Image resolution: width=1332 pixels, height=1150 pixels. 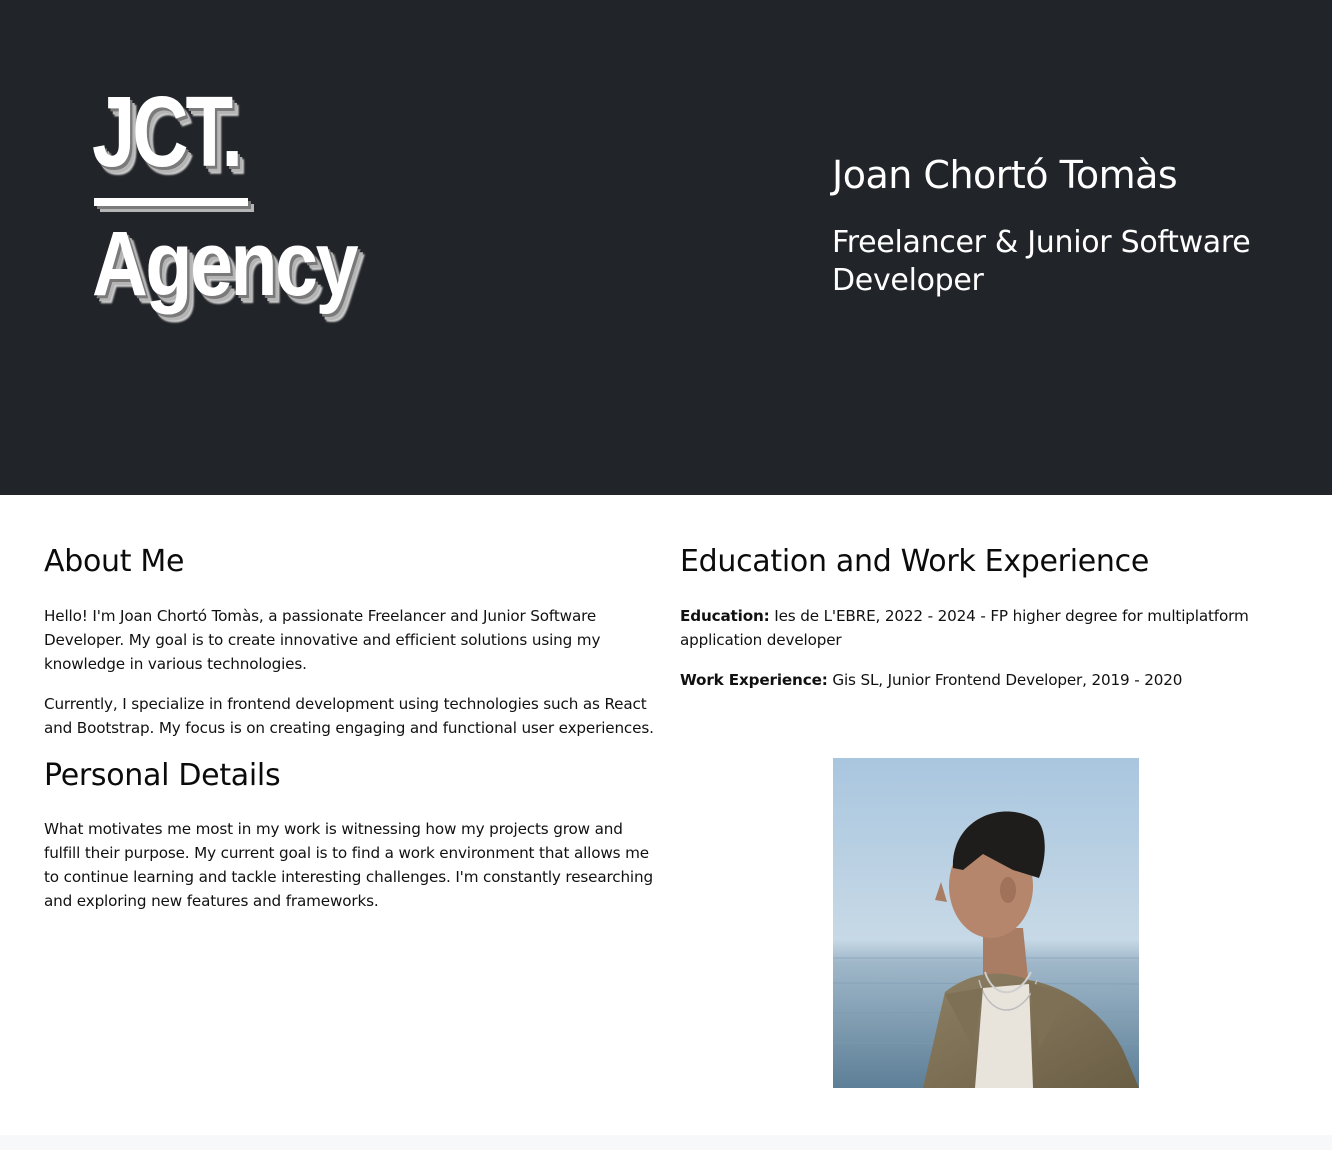 What do you see at coordinates (225, 264) in the screenshot?
I see `logo-line-agency: Agency` at bounding box center [225, 264].